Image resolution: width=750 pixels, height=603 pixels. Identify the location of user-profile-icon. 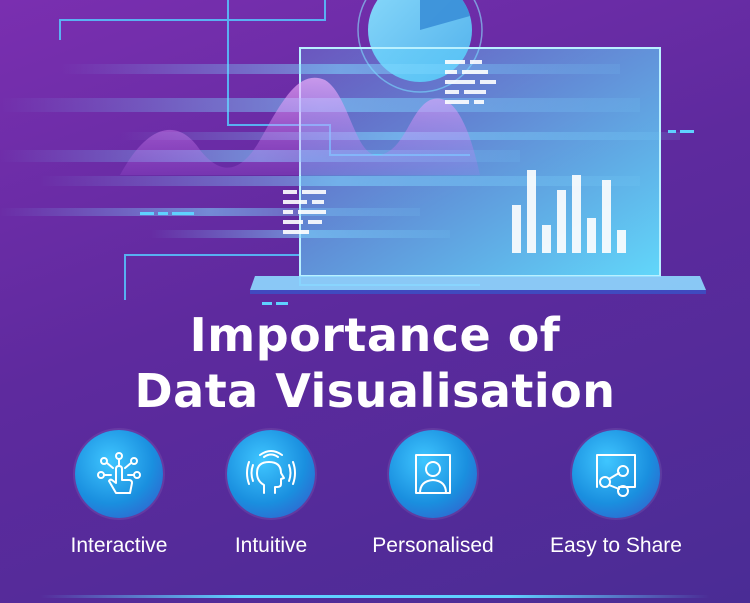
(433, 474).